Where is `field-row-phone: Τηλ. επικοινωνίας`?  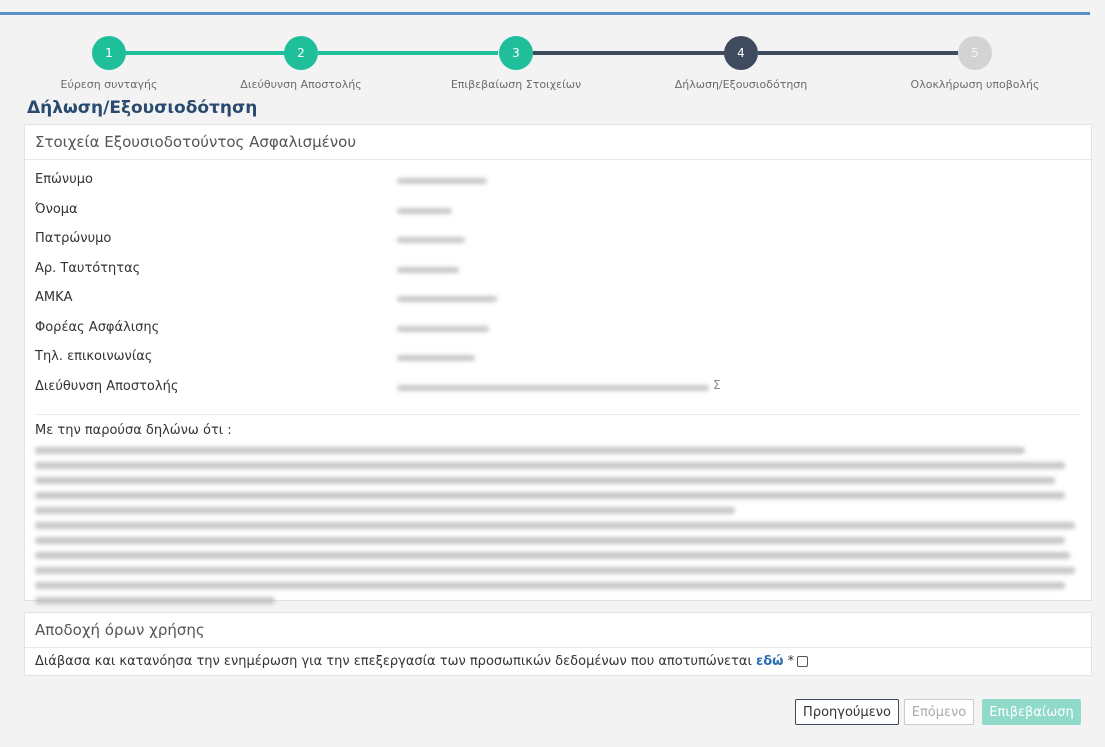
field-row-phone: Τηλ. επικοινωνίας is located at coordinates (558, 360).